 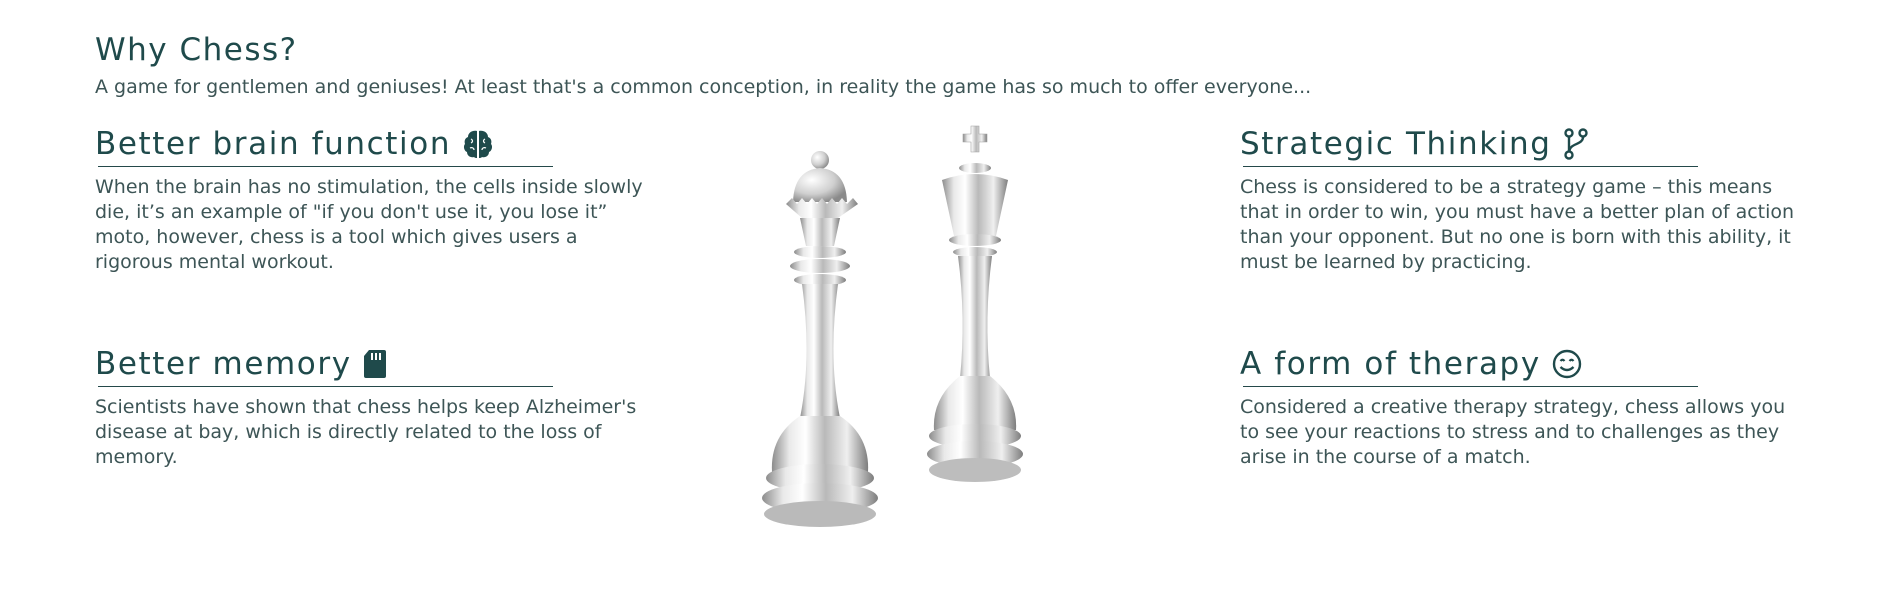 I want to click on feature-heading: Better memory, so click(x=241, y=364).